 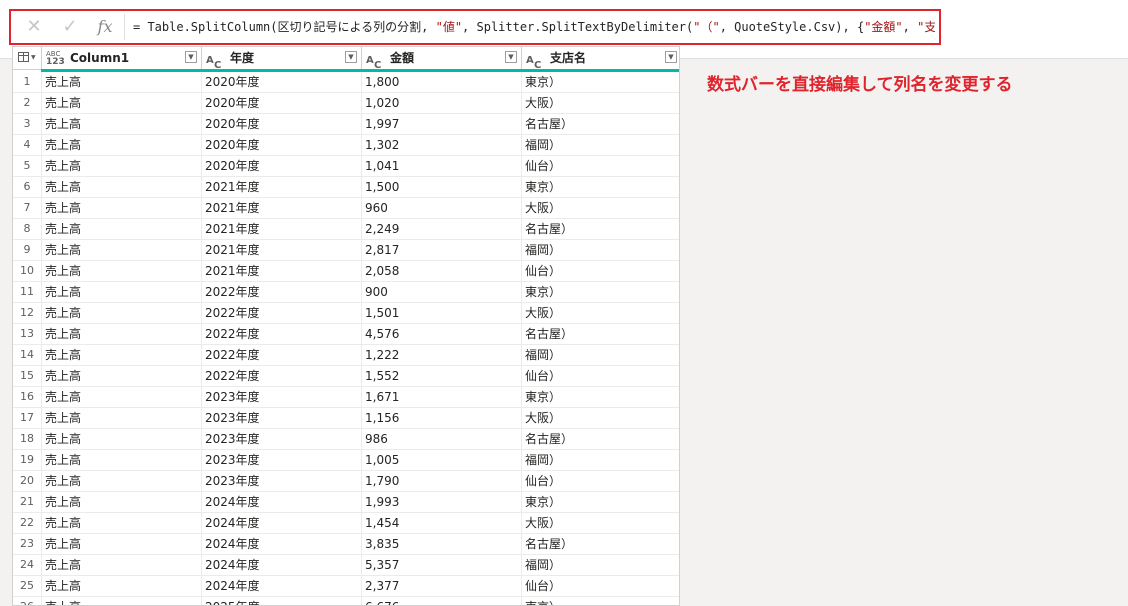 What do you see at coordinates (441, 397) in the screenshot?
I see `cell-amount: 1,671` at bounding box center [441, 397].